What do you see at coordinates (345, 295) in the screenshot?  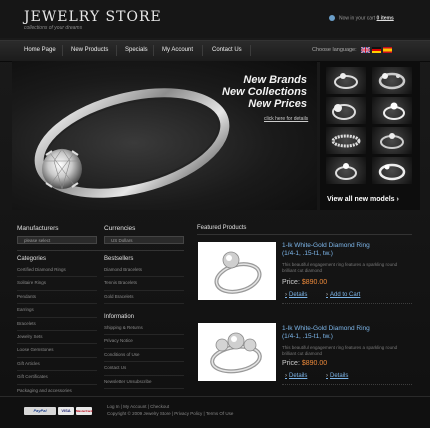 I see `add-to-cart-label: Add to Cart` at bounding box center [345, 295].